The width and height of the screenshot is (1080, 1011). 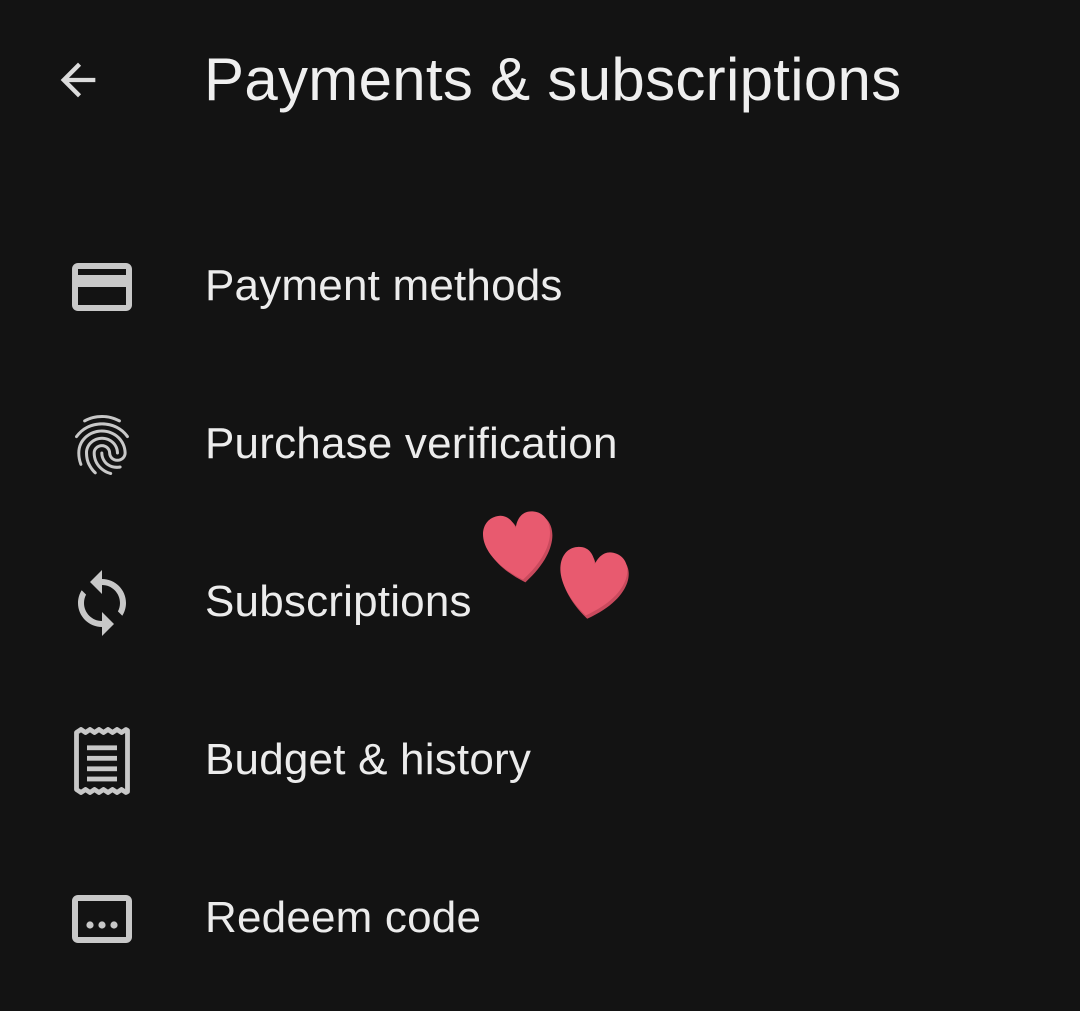 I want to click on menu-item-label: Budget & history, so click(x=368, y=759).